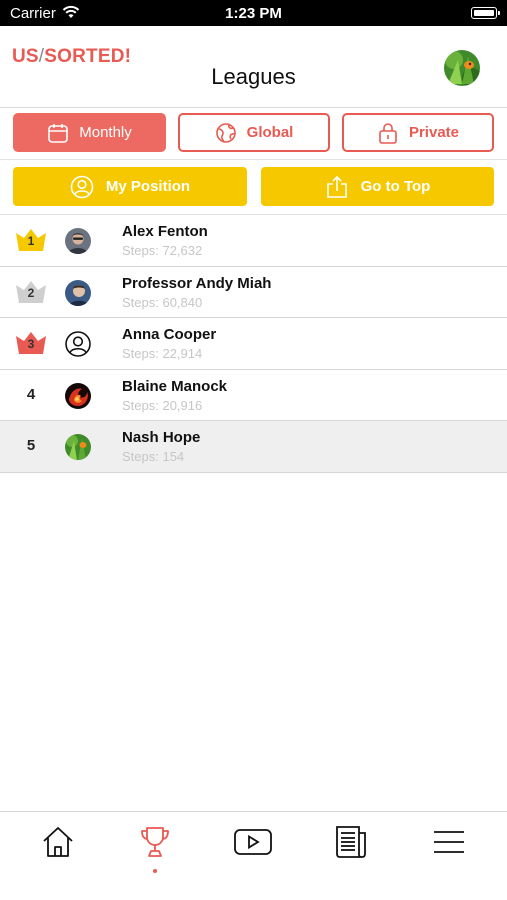 Image resolution: width=507 pixels, height=900 pixels. I want to click on bronze-crown-icon: 3, so click(31, 343).